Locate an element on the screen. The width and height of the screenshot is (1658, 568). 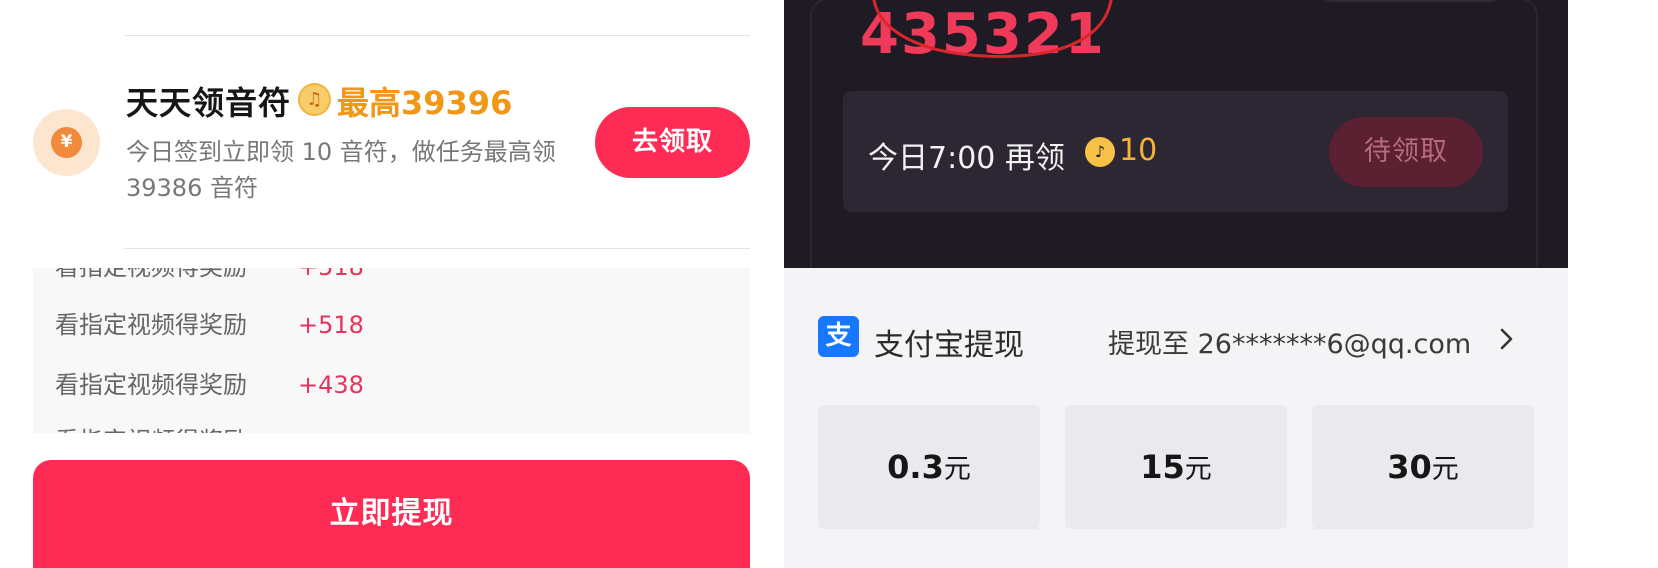
amount-option-2: 30元 is located at coordinates (1423, 467).